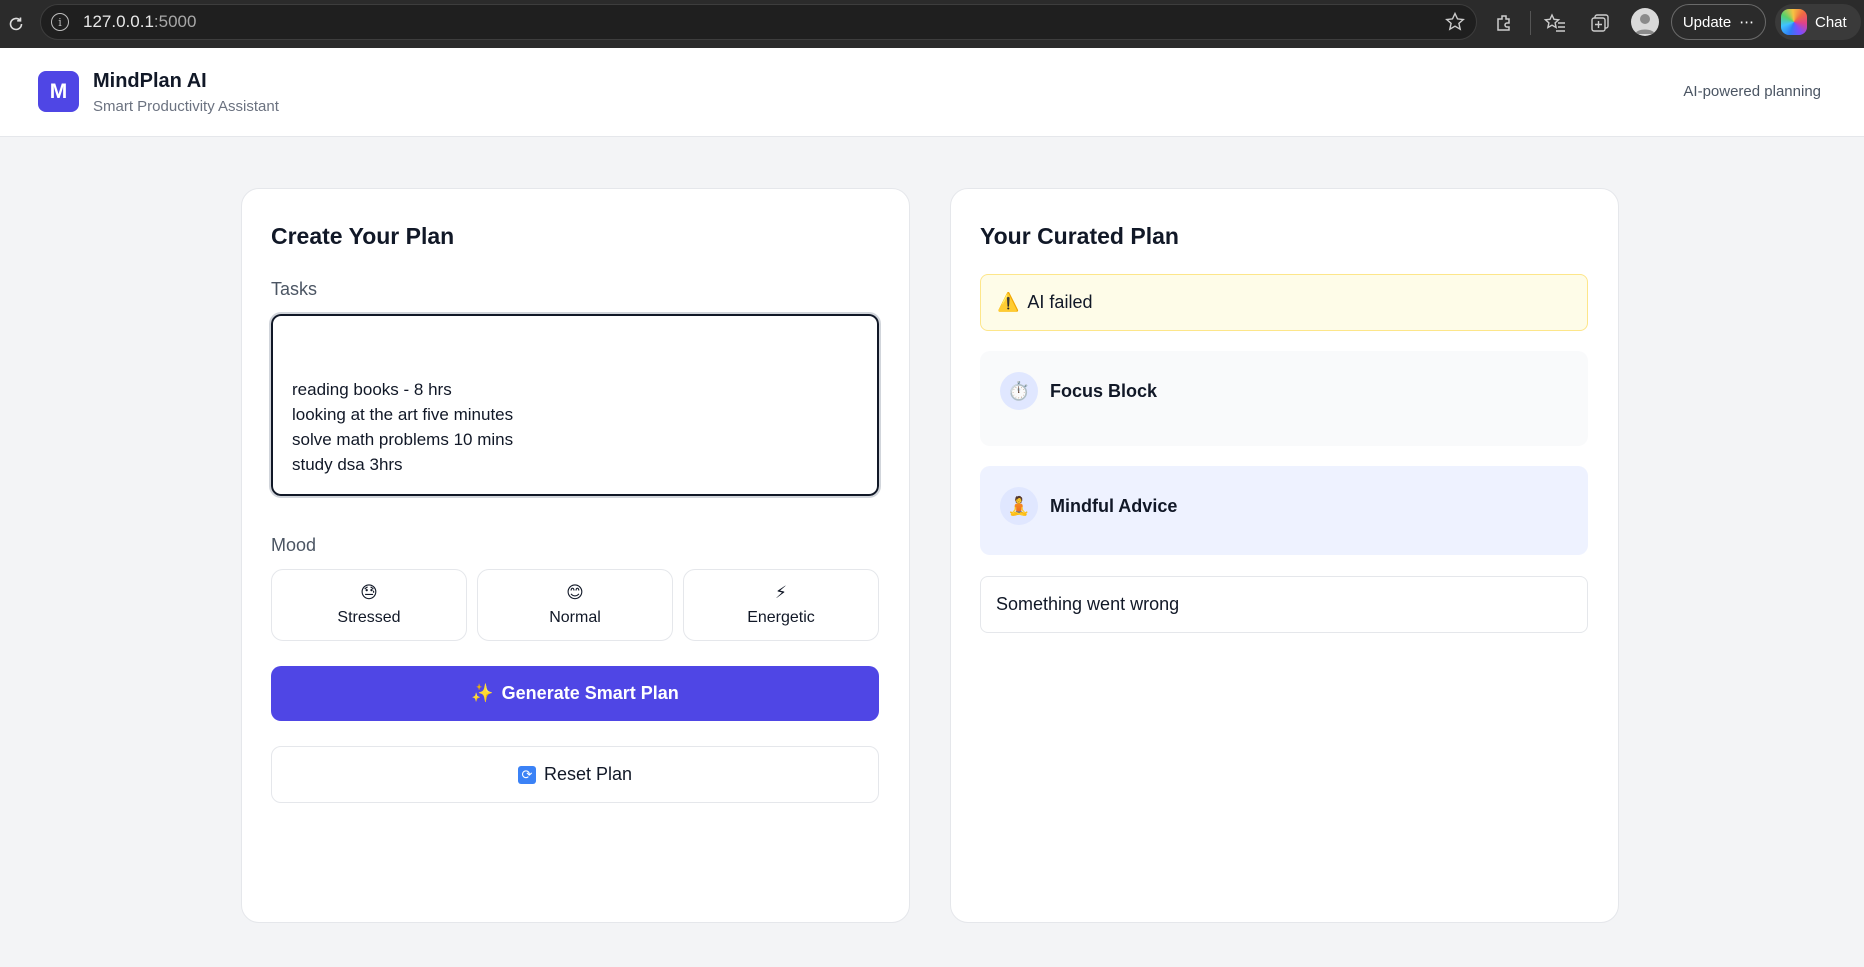 Image resolution: width=1864 pixels, height=967 pixels. I want to click on app-subtitle: Smart Productivity Assistant, so click(186, 106).